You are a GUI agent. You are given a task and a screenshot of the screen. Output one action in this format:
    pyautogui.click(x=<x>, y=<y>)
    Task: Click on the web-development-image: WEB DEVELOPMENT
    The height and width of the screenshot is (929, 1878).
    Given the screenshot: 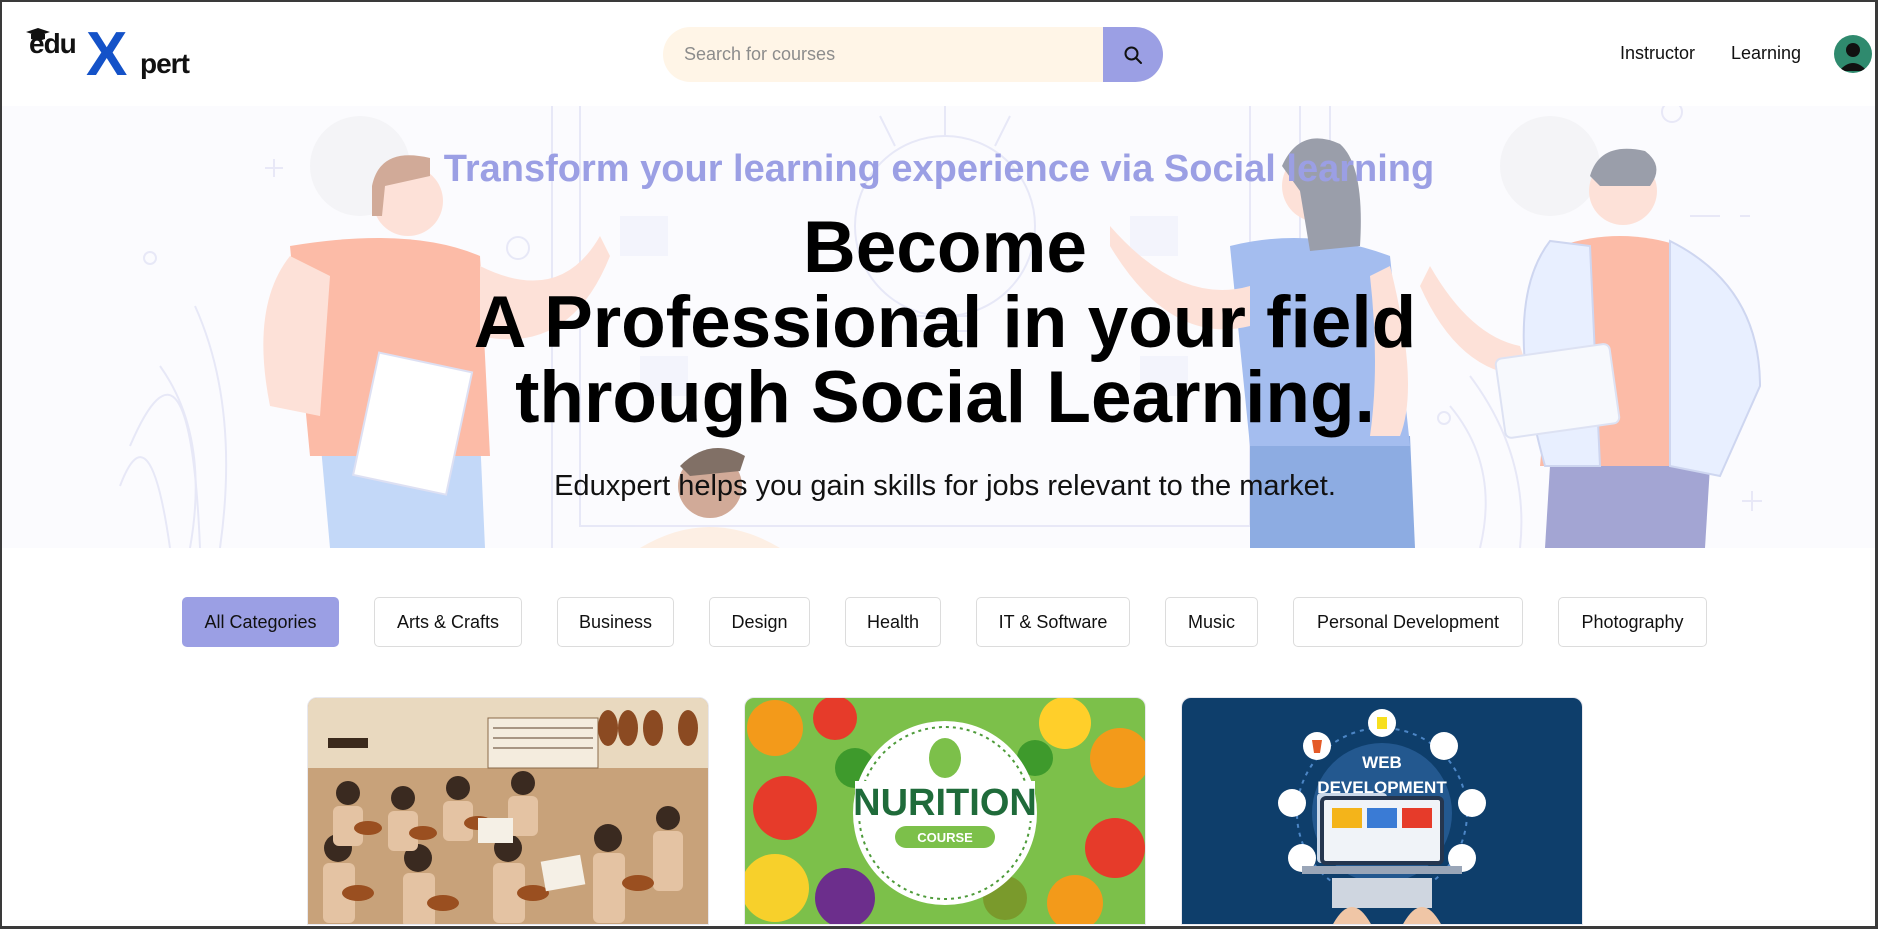 What is the action you would take?
    pyautogui.click(x=1382, y=811)
    